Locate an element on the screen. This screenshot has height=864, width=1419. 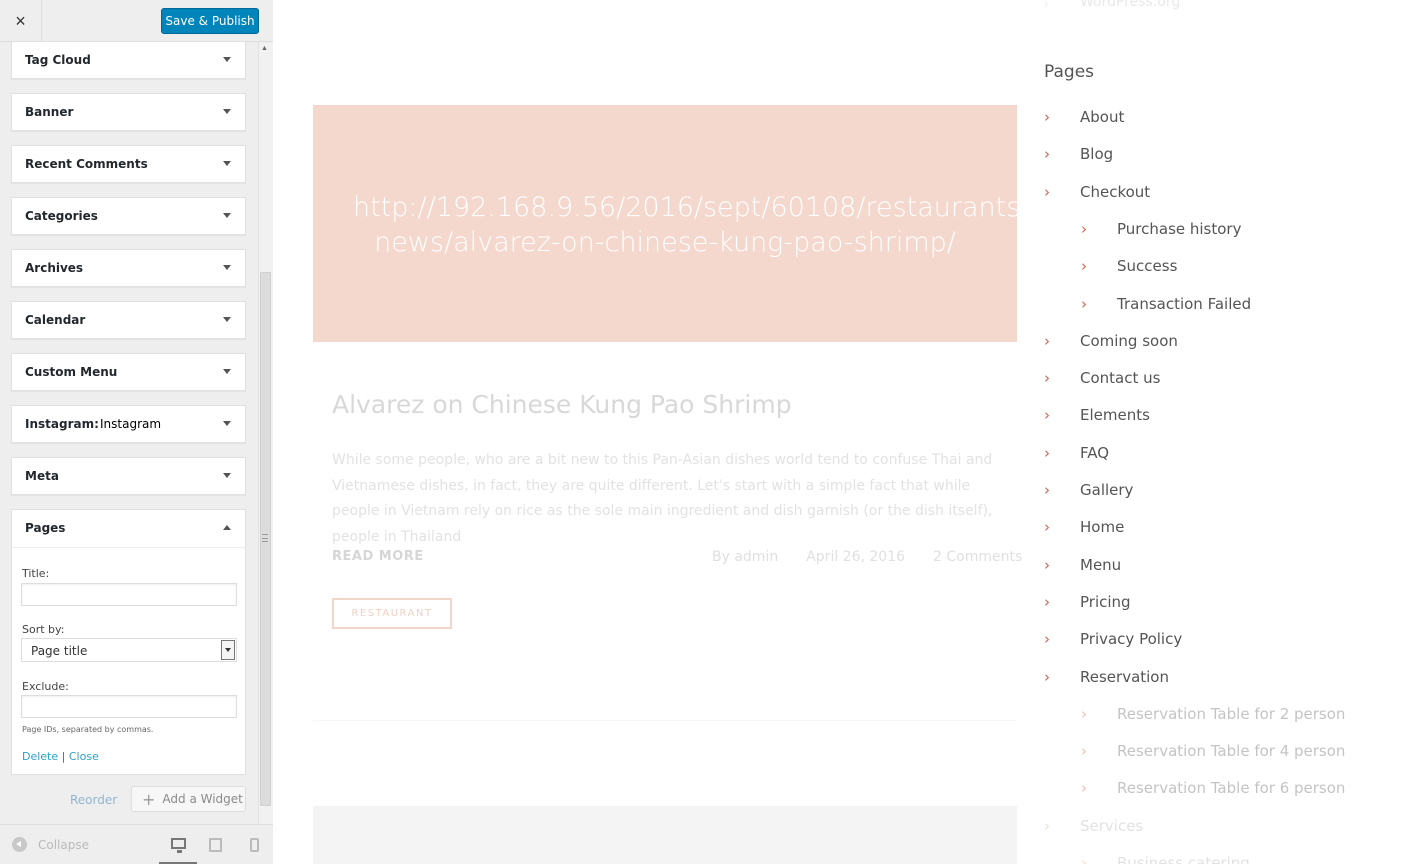
widget-row: Archives is located at coordinates (128, 268).